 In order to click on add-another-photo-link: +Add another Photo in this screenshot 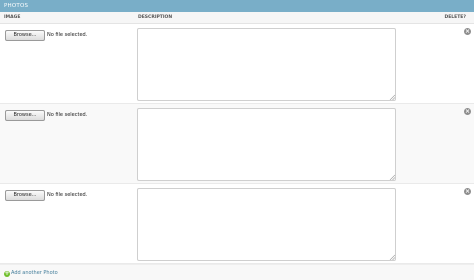, I will do `click(31, 273)`.